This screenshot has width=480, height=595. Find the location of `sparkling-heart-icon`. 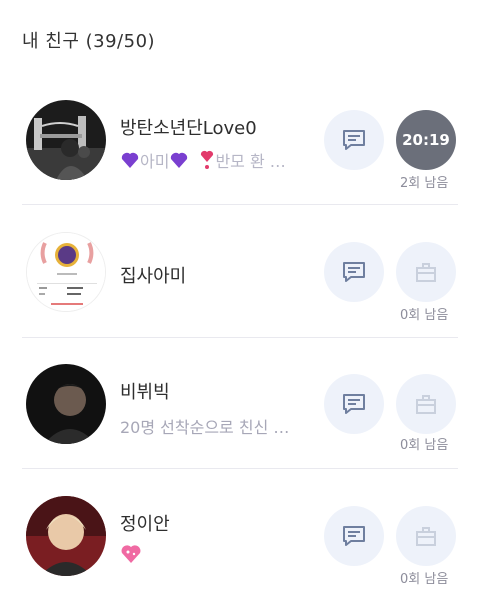

sparkling-heart-icon is located at coordinates (131, 554).